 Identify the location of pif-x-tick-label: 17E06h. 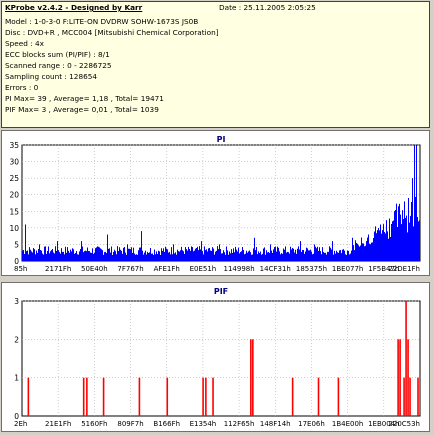
(311, 424).